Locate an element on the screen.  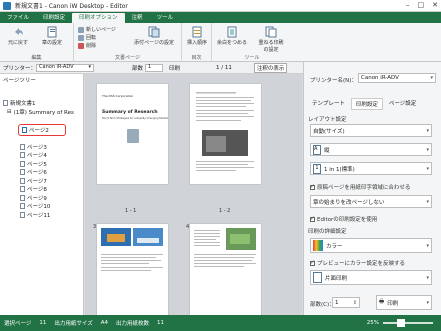
tab-tools: ツール is located at coordinates (165, 18).